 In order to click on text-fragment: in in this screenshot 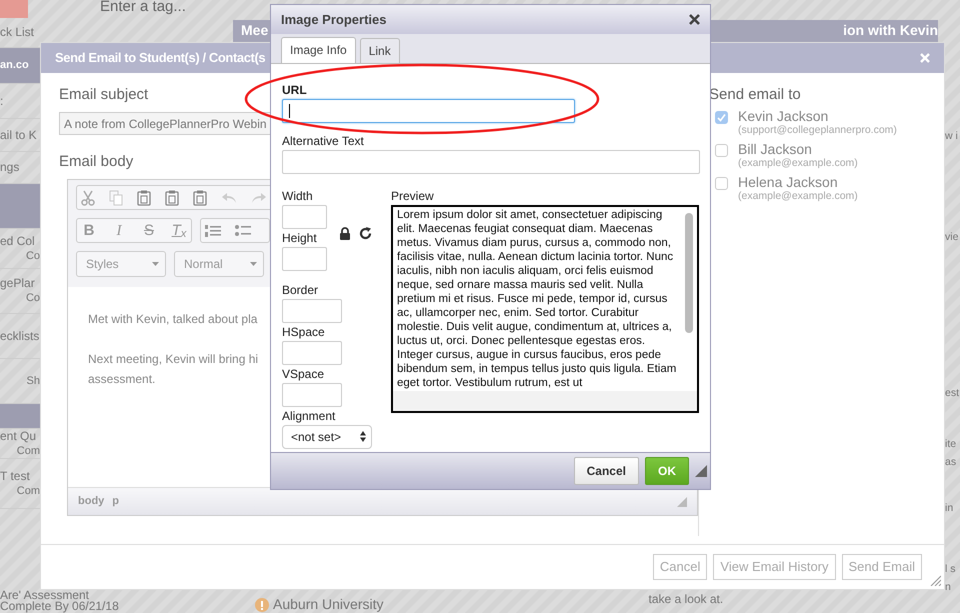, I will do `click(949, 508)`.